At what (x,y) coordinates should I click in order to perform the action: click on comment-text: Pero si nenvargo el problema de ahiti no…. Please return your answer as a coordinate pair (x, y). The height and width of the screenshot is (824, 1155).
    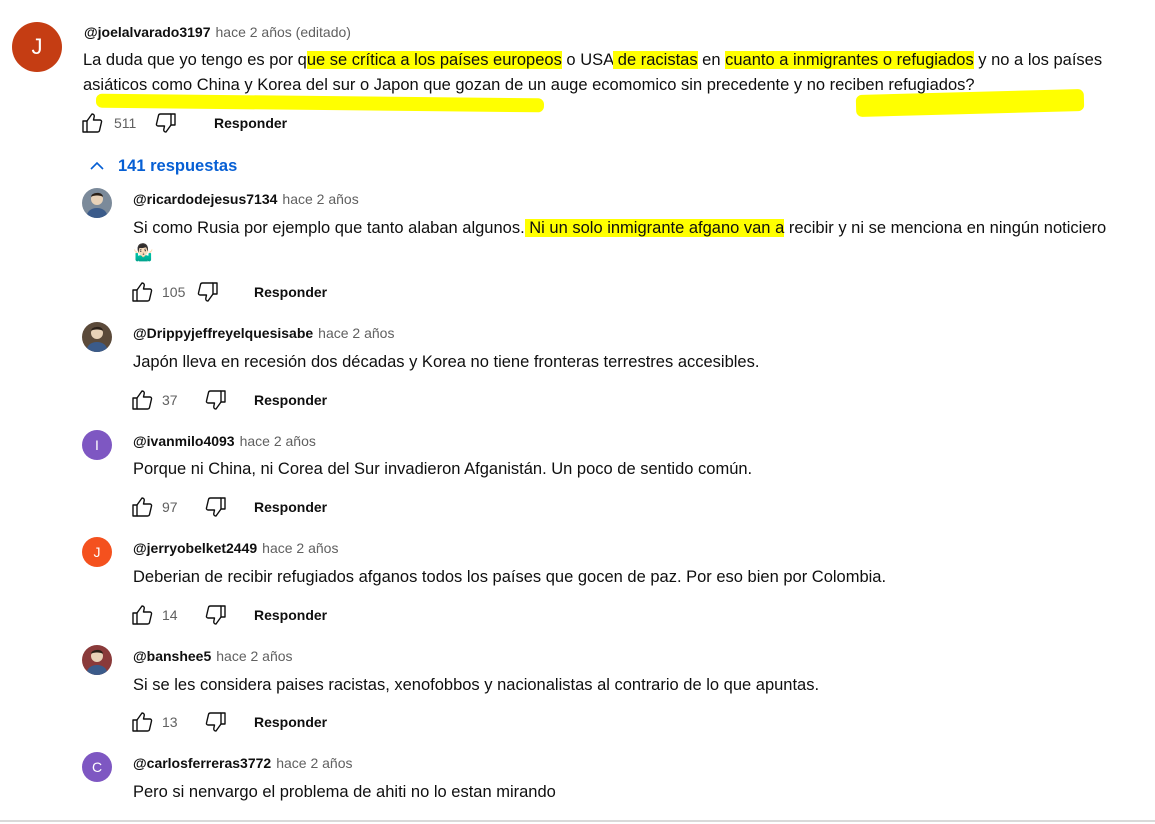
    Looking at the image, I should click on (628, 792).